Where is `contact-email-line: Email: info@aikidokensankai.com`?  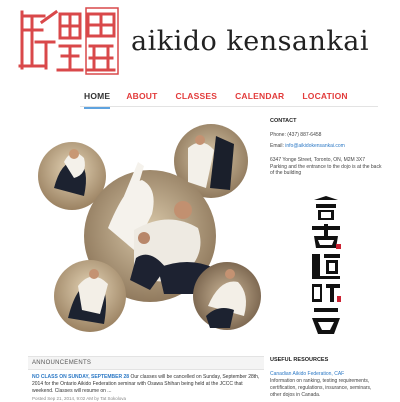
contact-email-line: Email: info@aikidokensankai.com is located at coordinates (326, 146).